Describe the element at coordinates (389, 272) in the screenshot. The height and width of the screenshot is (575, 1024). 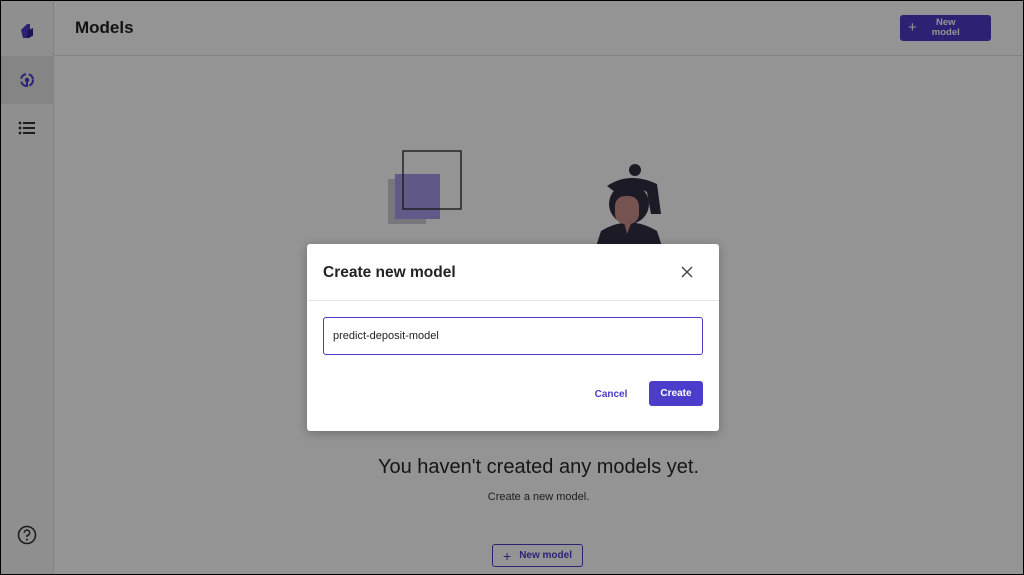
I see `dialog-title: Create new model` at that location.